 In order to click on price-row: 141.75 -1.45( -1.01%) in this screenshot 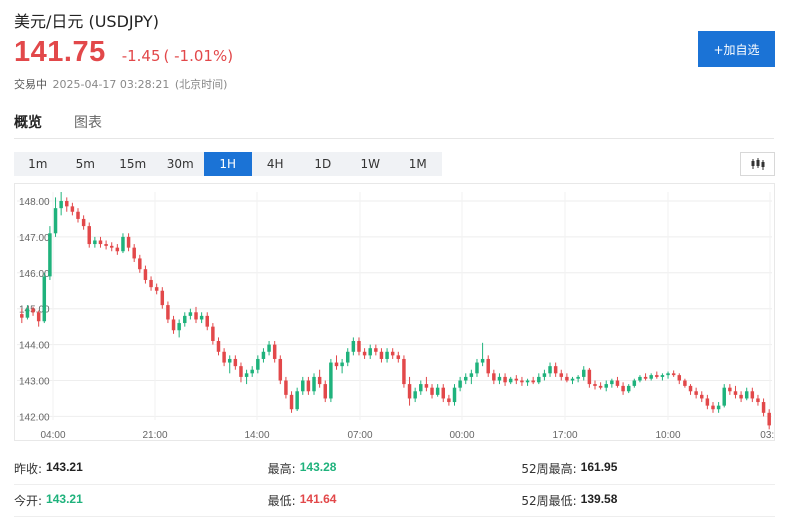, I will do `click(125, 52)`.